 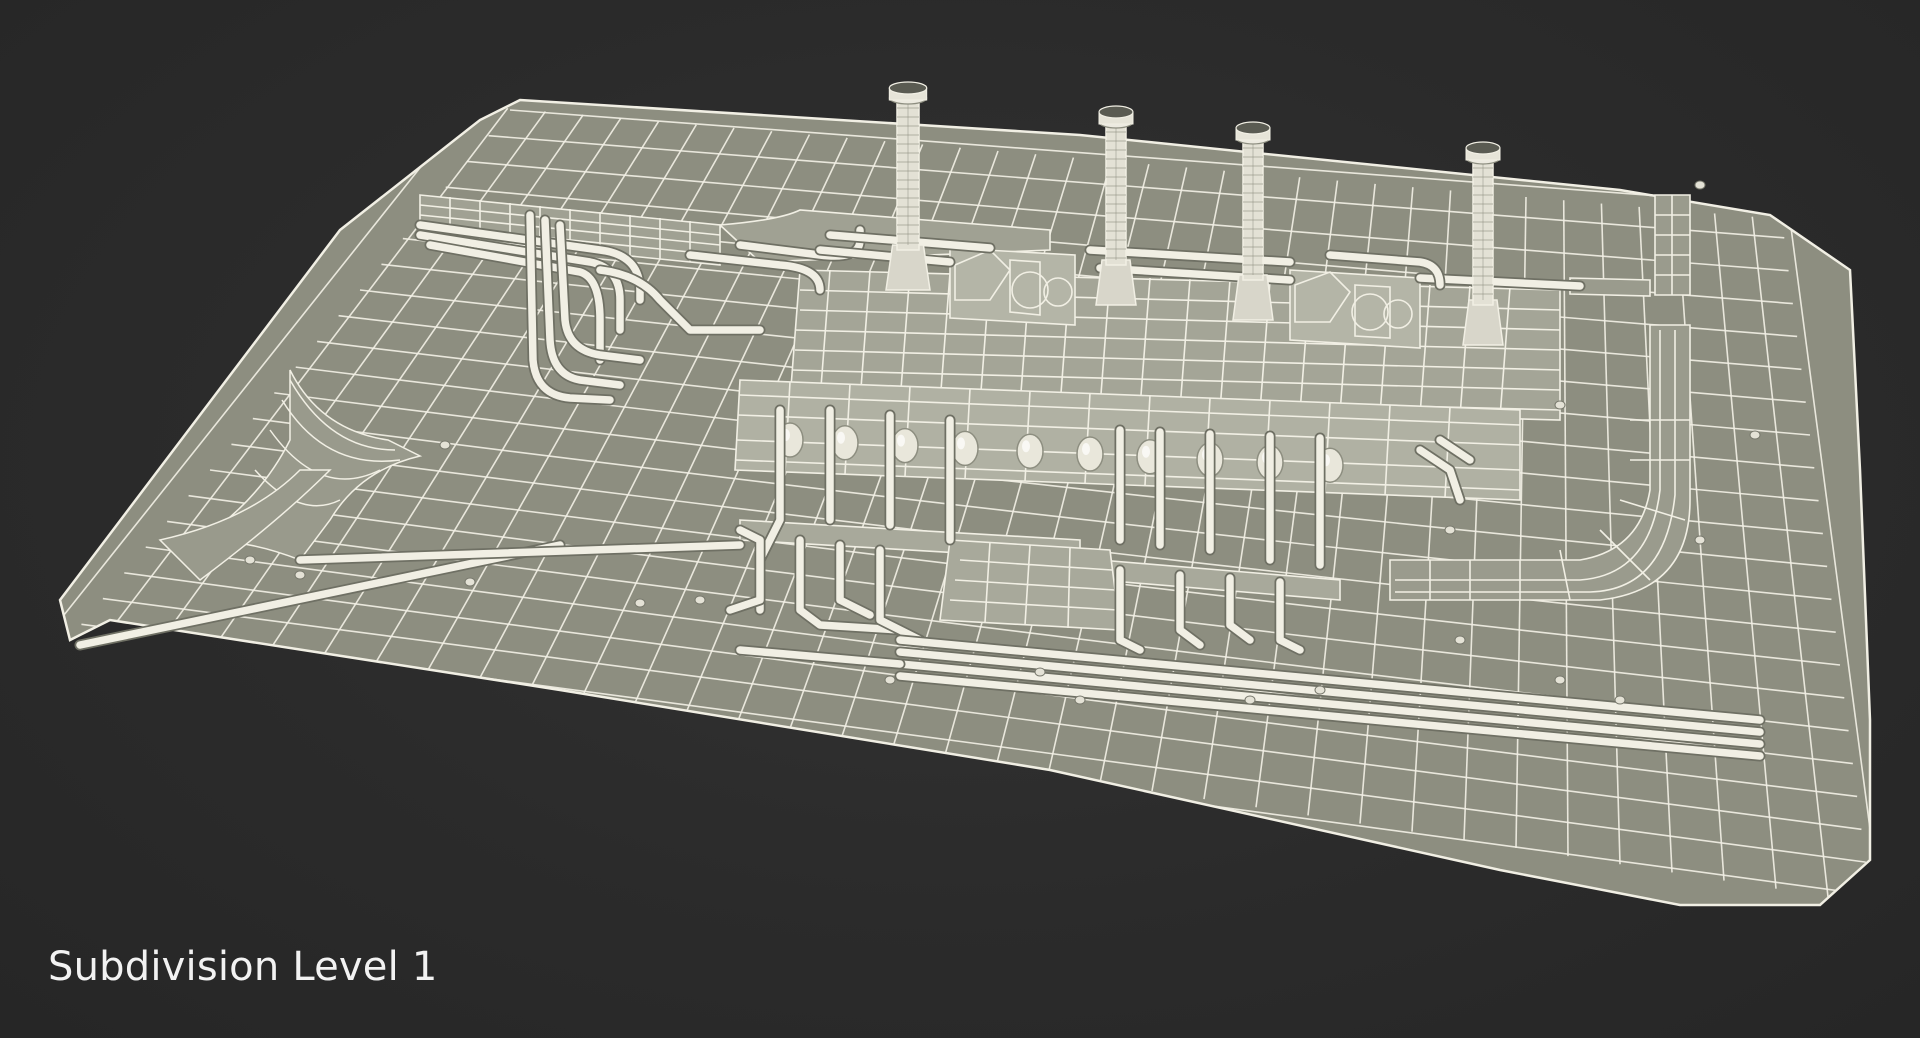 What do you see at coordinates (243, 967) in the screenshot?
I see `render-caption: Subdivision Level 1` at bounding box center [243, 967].